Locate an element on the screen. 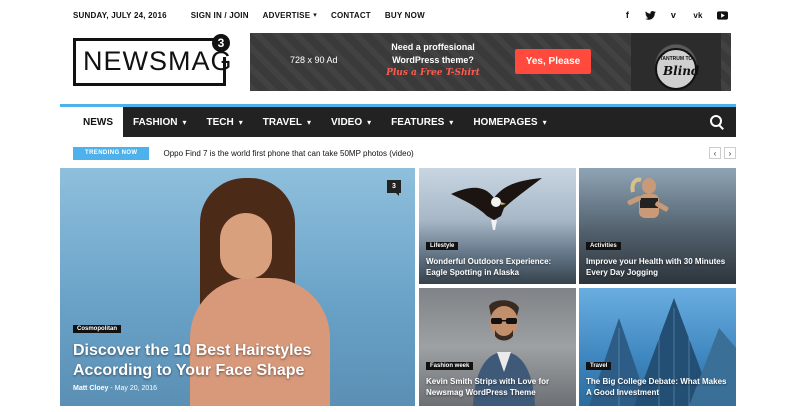  runner-photo is located at coordinates (648, 197).